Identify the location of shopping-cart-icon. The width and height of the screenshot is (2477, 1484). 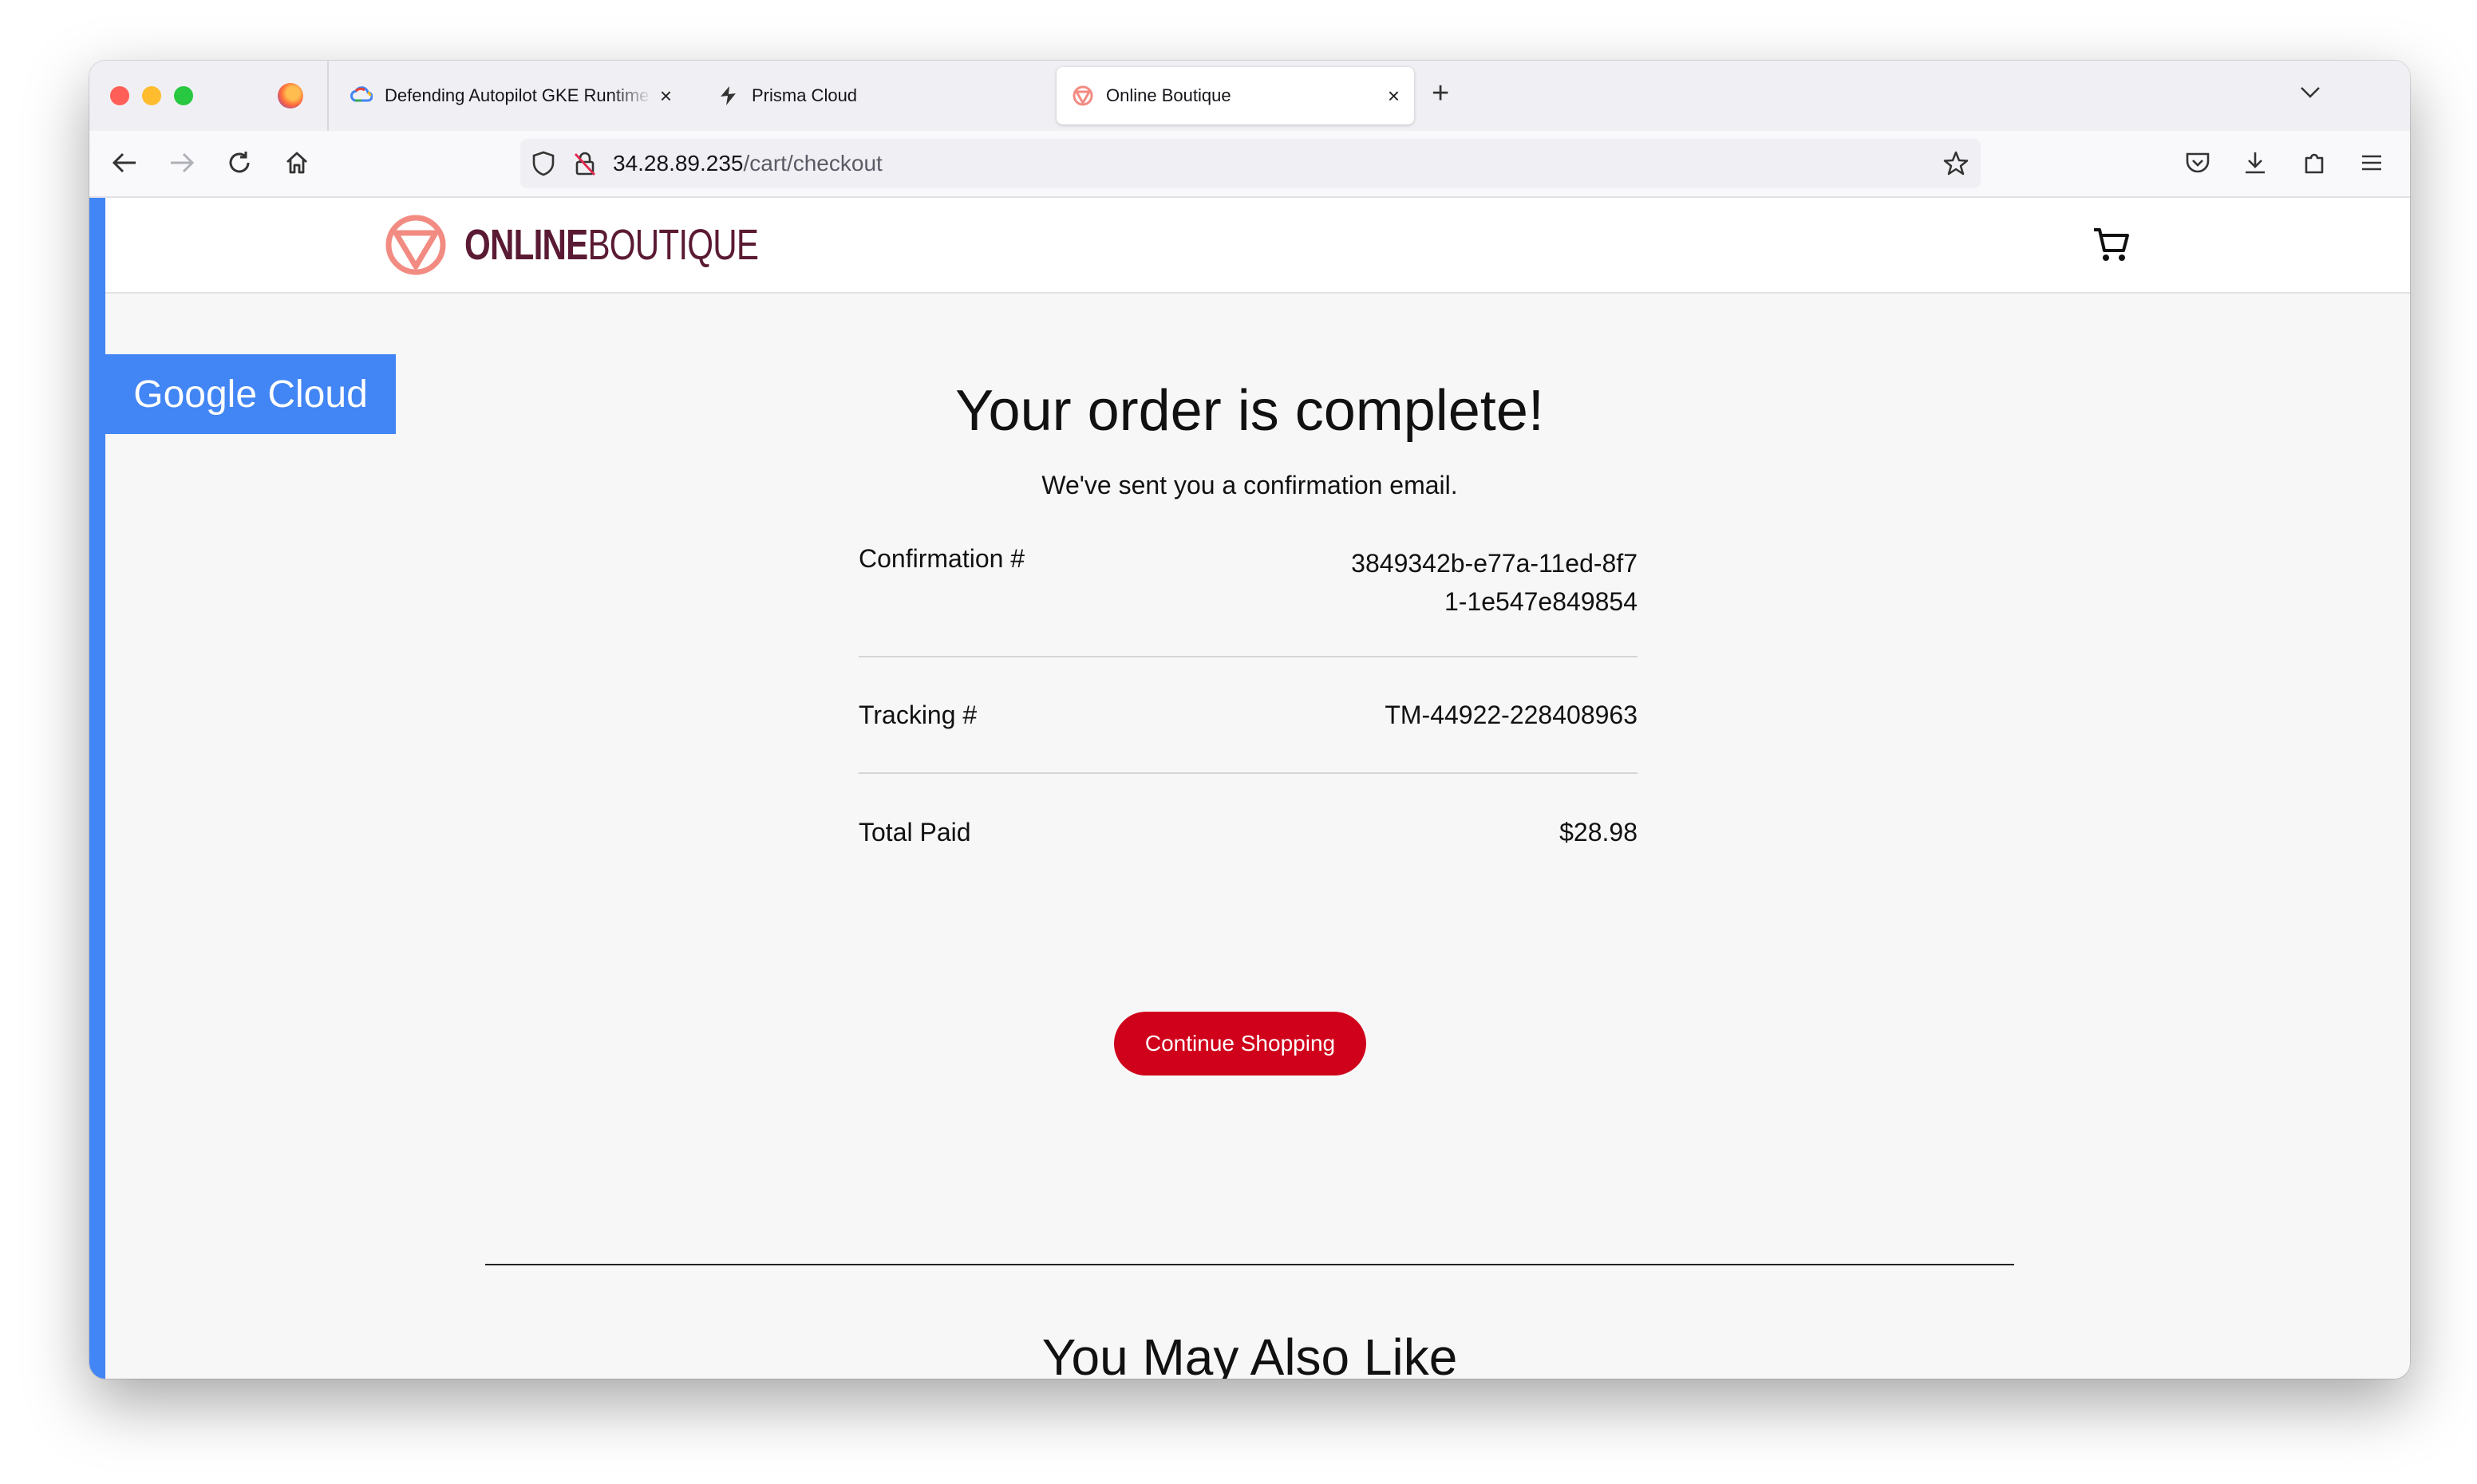
(2111, 244).